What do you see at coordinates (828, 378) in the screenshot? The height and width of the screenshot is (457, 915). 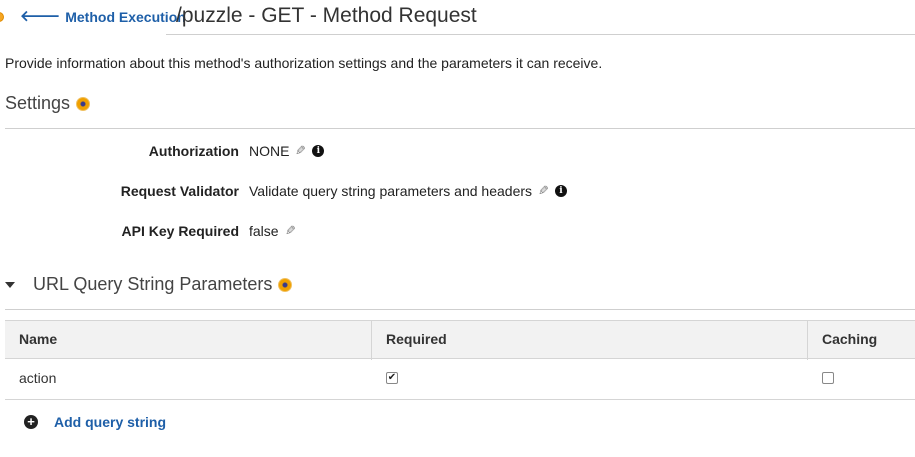 I see `caching-checkbox` at bounding box center [828, 378].